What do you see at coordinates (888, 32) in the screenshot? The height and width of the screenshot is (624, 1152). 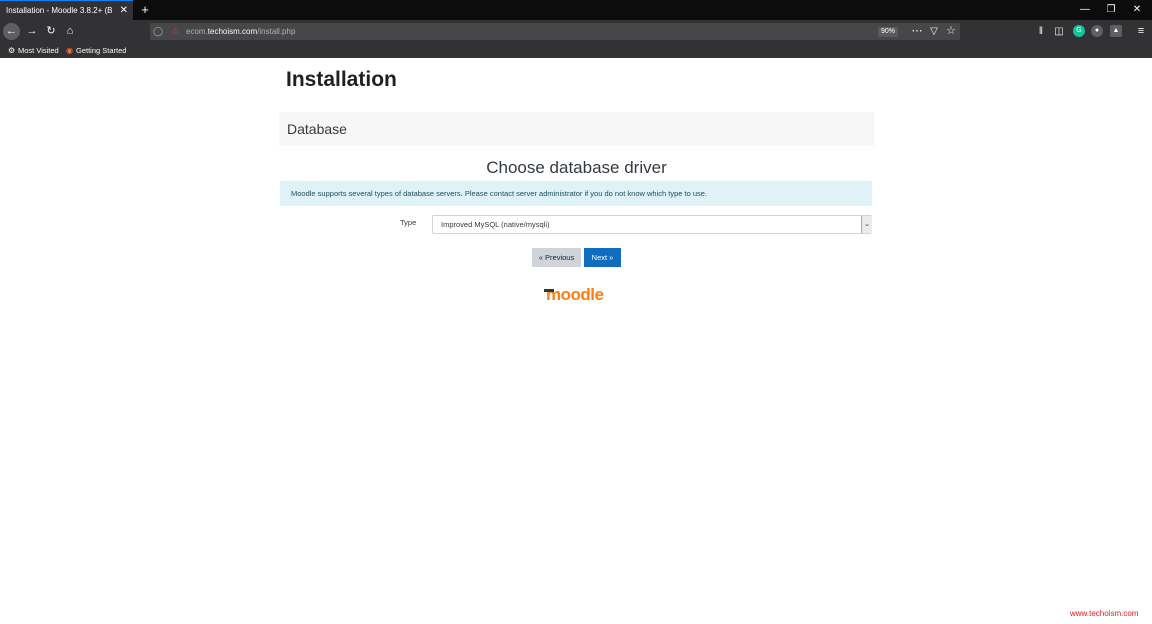 I see `zoom-indicator: 90%` at bounding box center [888, 32].